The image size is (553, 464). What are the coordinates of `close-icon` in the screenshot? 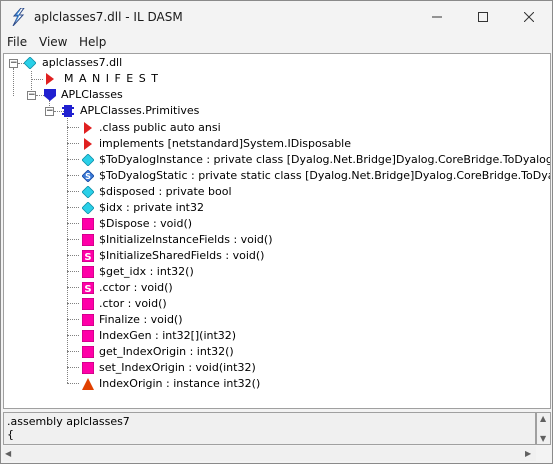 It's located at (529, 17).